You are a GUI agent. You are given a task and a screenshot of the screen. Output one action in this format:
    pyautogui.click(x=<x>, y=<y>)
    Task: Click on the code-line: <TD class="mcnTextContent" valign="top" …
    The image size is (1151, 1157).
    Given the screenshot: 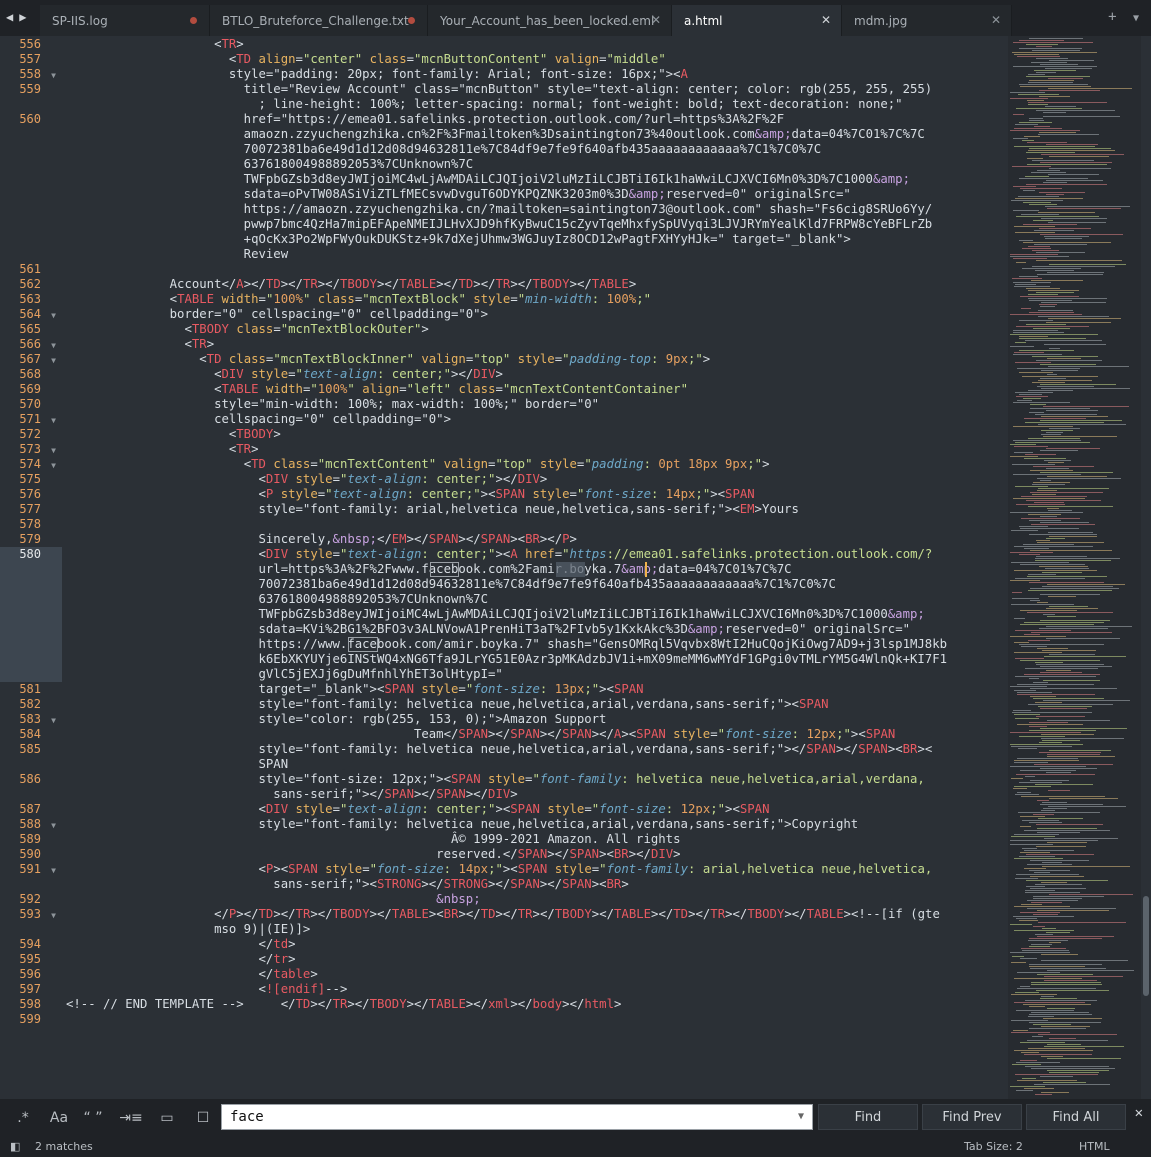 What is the action you would take?
    pyautogui.click(x=418, y=464)
    